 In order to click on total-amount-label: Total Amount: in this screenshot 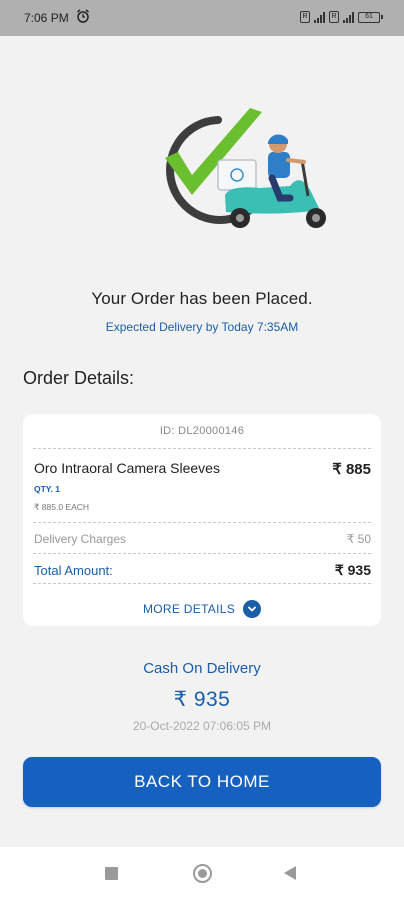, I will do `click(73, 570)`.